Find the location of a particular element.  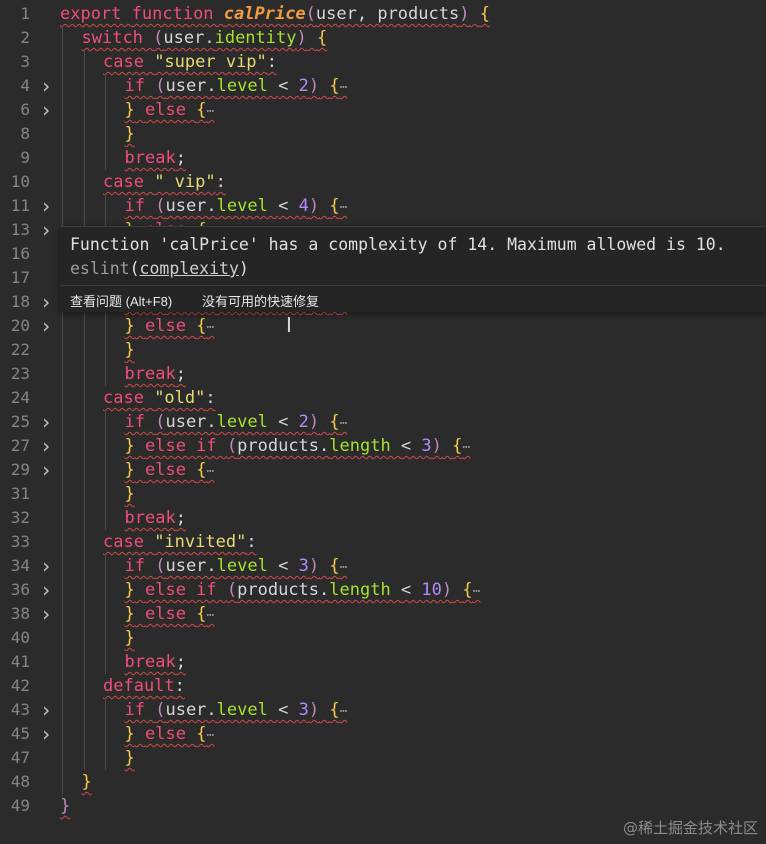

code-line: 45 ›} else {⋯ is located at coordinates (383, 734).